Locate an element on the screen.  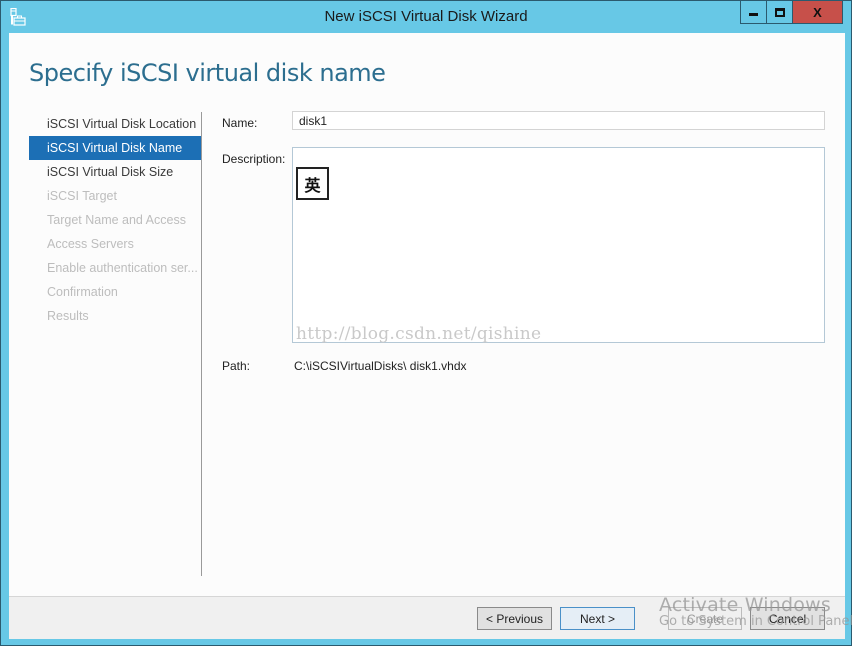
minimize-icon is located at coordinates (753, 14).